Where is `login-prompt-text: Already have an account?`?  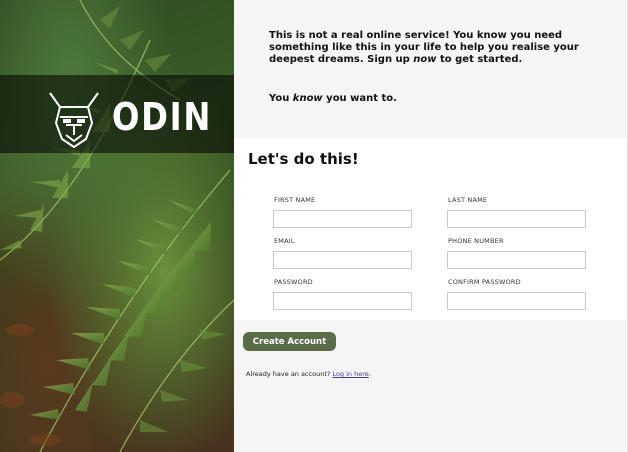
login-prompt-text: Already have an account? is located at coordinates (289, 374).